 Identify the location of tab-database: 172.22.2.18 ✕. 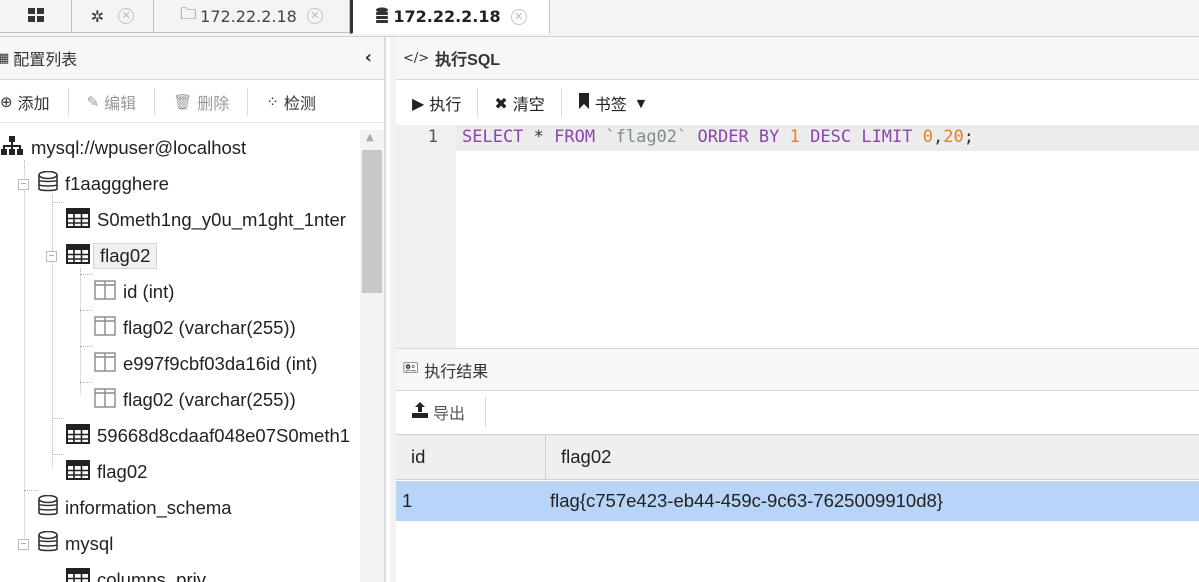
(450, 17).